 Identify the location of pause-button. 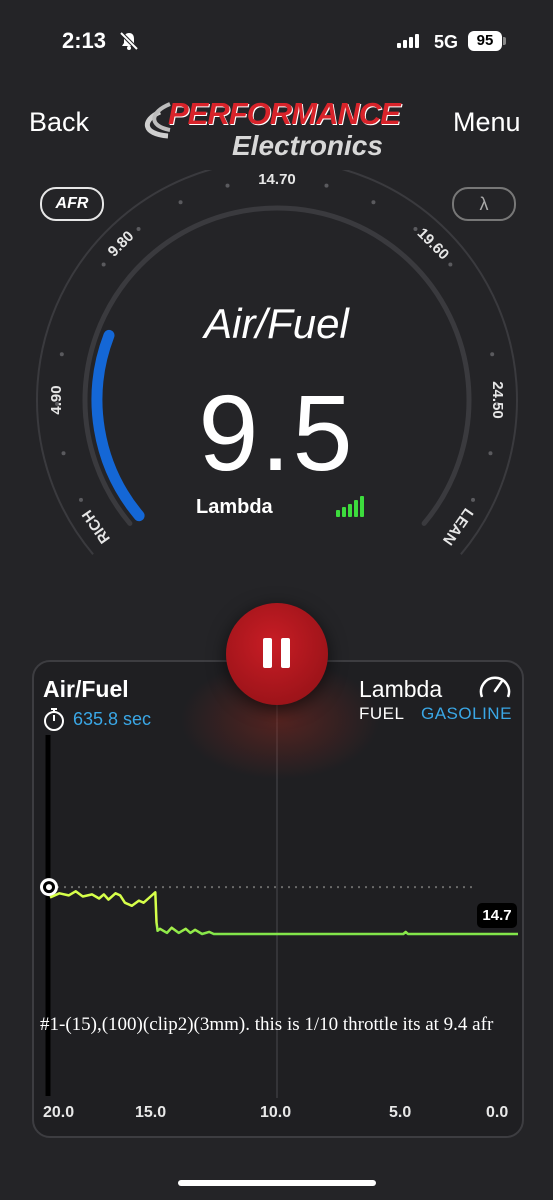
(277, 654).